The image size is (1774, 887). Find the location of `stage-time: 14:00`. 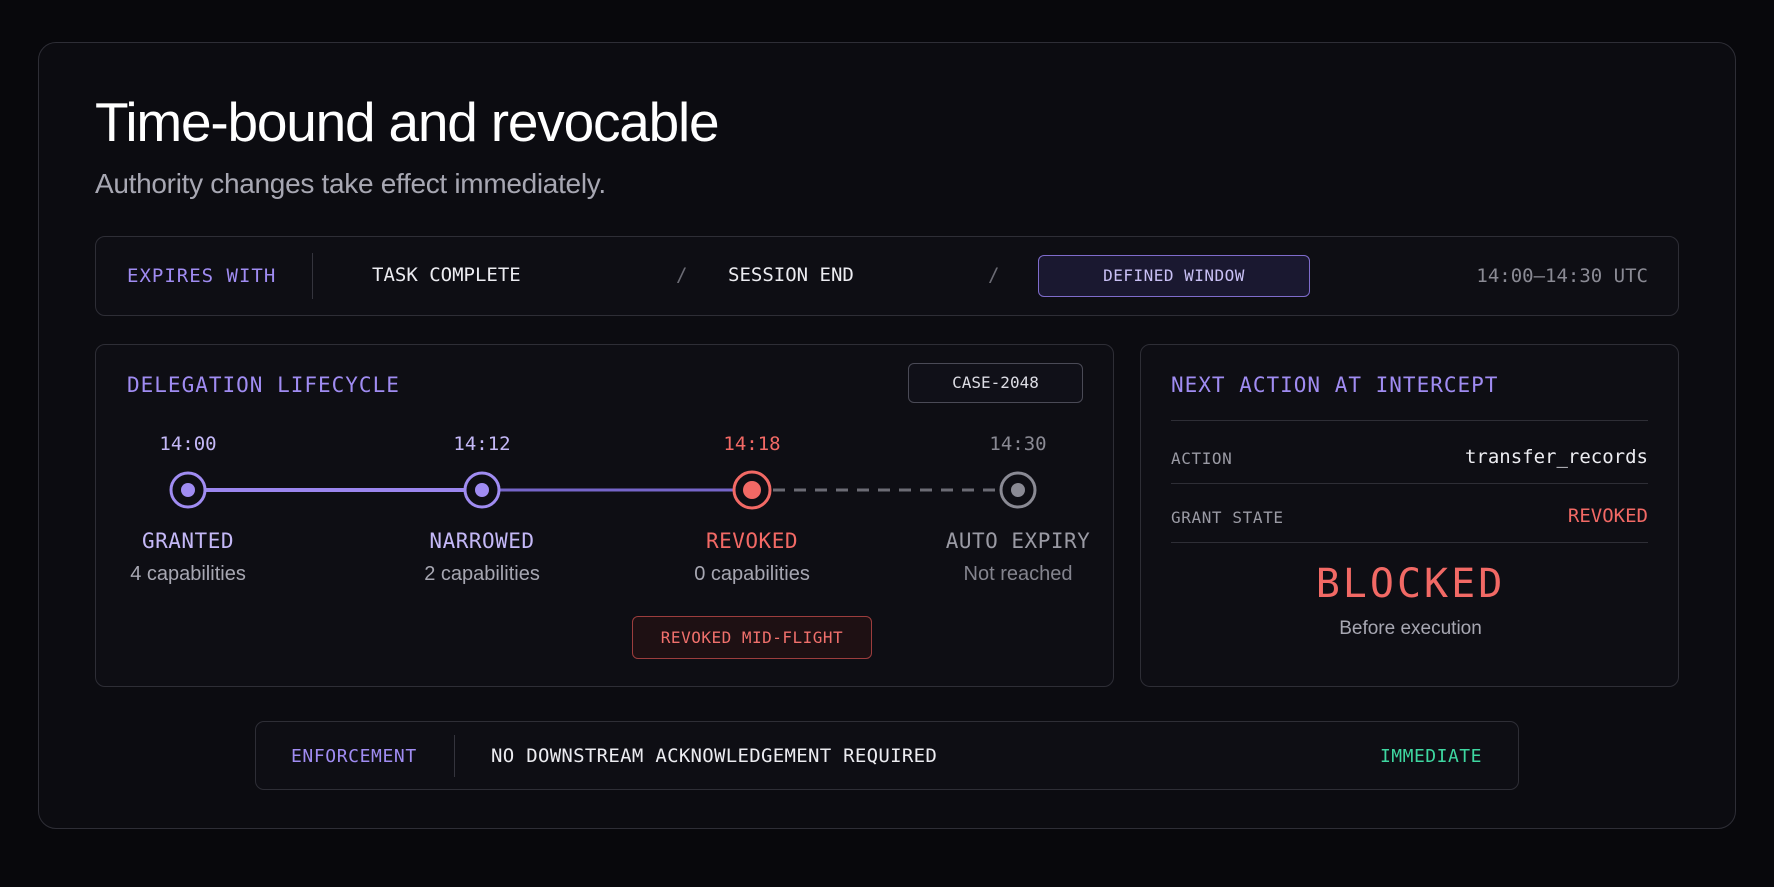

stage-time: 14:00 is located at coordinates (188, 444).